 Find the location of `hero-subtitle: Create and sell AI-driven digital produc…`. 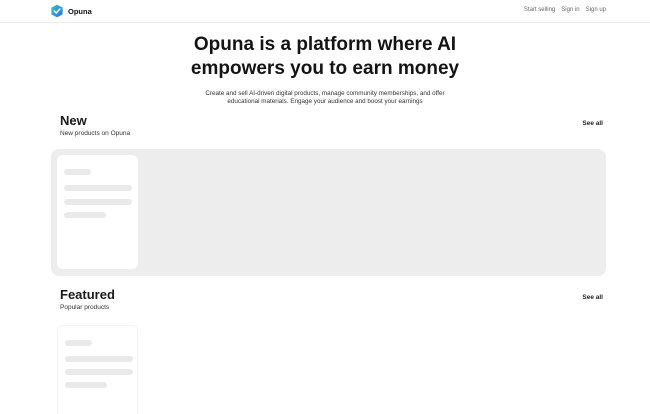

hero-subtitle: Create and sell AI-driven digital produc… is located at coordinates (325, 97).